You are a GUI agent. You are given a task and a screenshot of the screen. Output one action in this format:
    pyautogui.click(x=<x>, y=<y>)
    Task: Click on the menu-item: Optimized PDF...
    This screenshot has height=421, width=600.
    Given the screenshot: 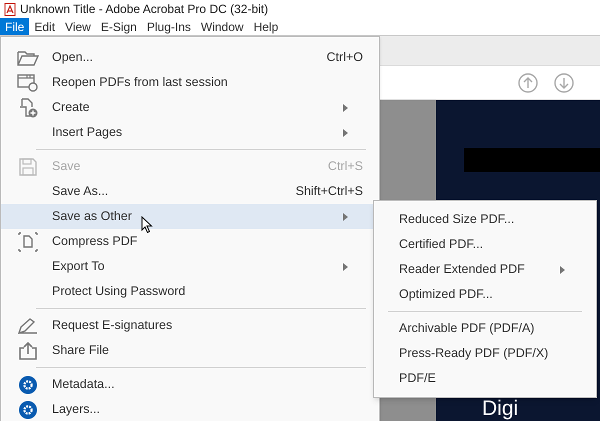 What is the action you would take?
    pyautogui.click(x=485, y=294)
    